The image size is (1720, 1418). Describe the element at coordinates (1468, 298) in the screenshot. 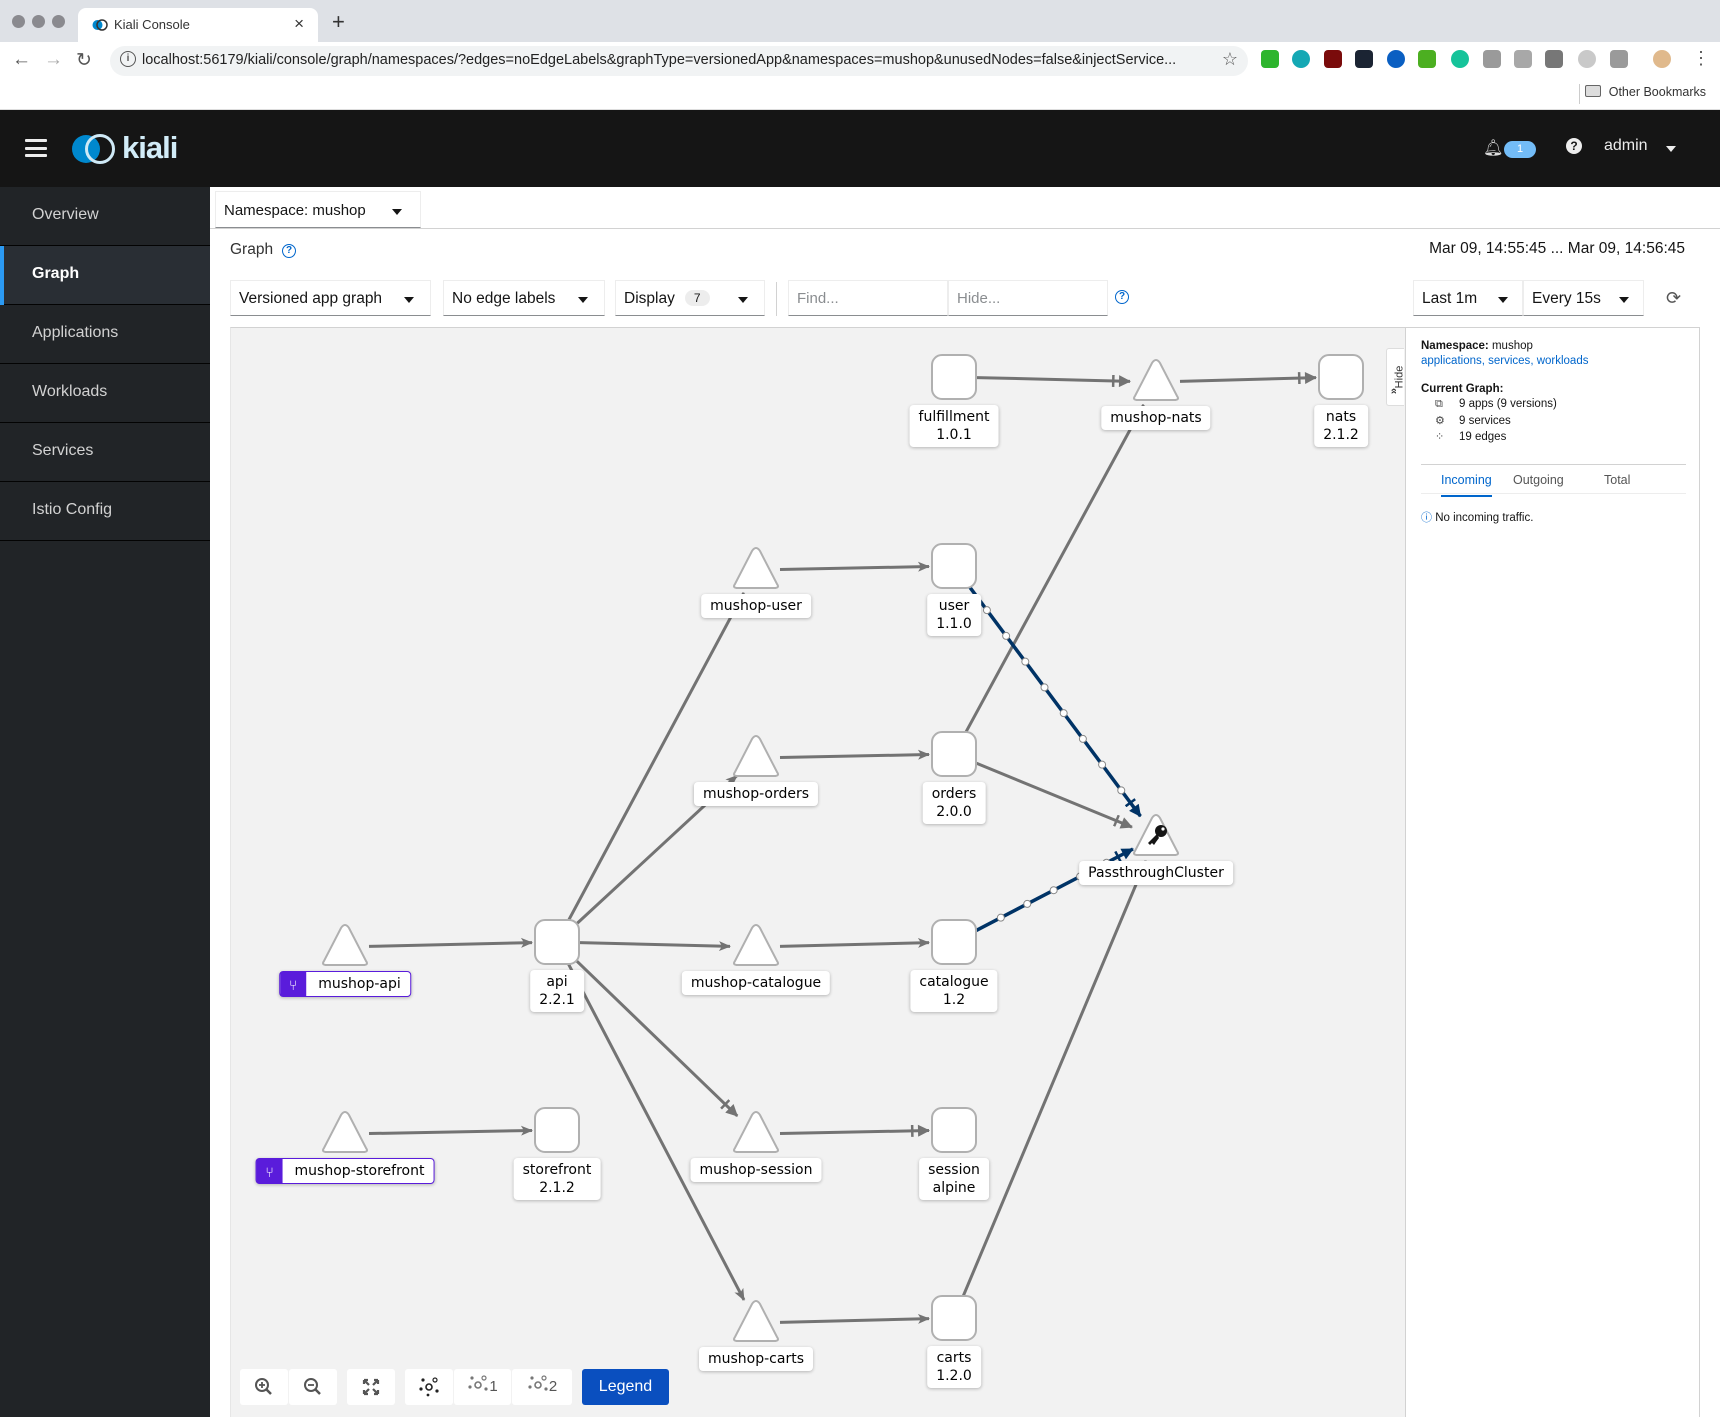

I see `duration-dropdown: Last 1m` at that location.